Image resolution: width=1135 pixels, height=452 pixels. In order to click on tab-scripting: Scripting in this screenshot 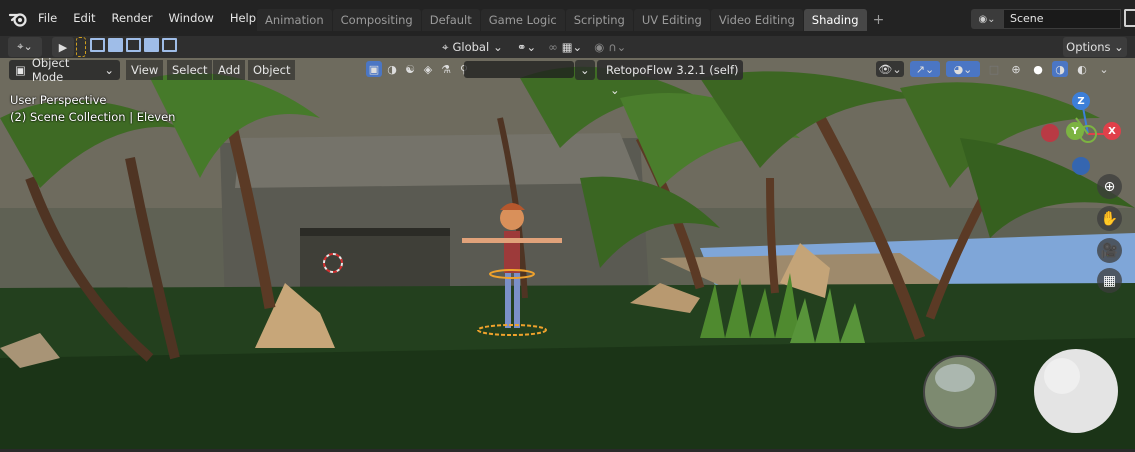, I will do `click(599, 20)`.